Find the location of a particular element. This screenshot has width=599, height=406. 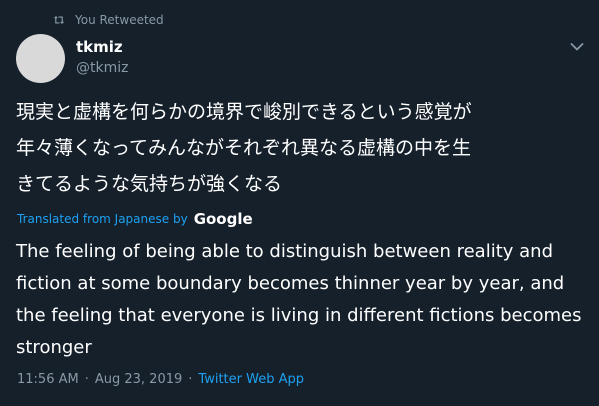

tweet-date: Aug 23, 2019 is located at coordinates (138, 379).